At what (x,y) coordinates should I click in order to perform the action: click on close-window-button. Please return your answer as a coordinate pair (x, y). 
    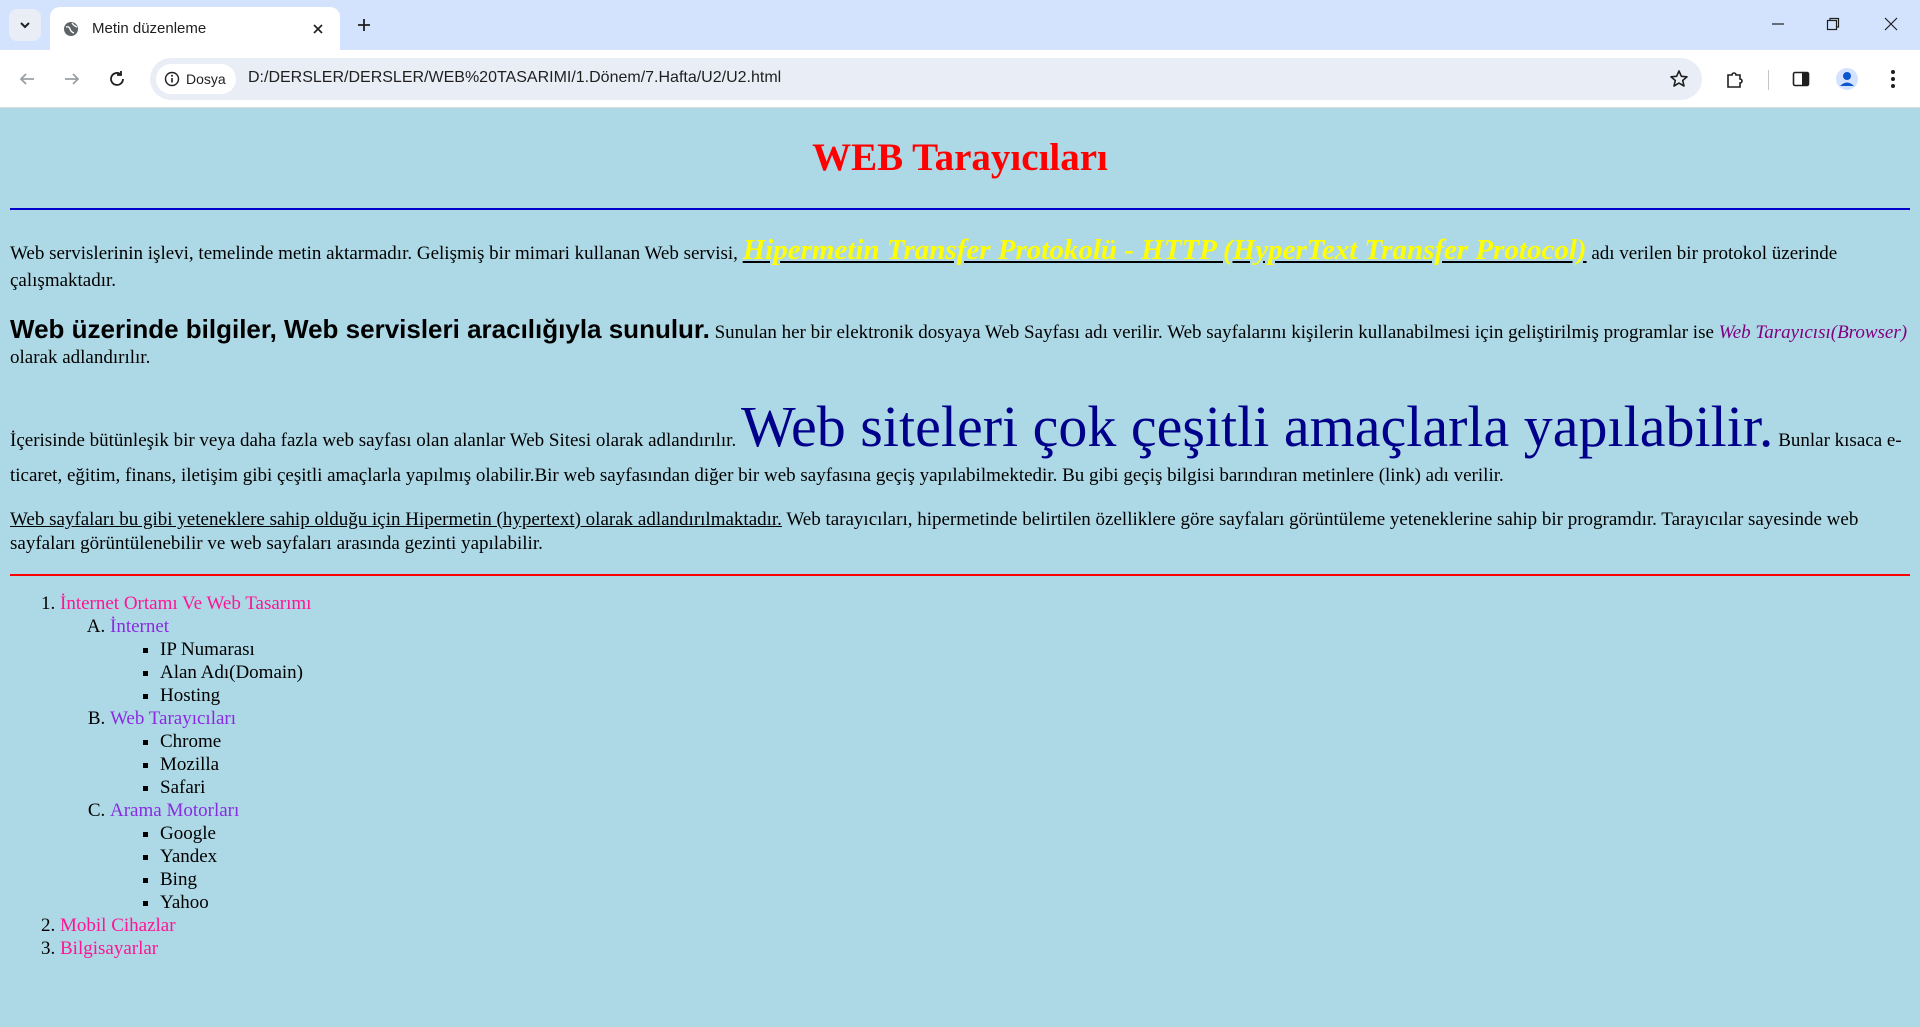
    Looking at the image, I should click on (1891, 24).